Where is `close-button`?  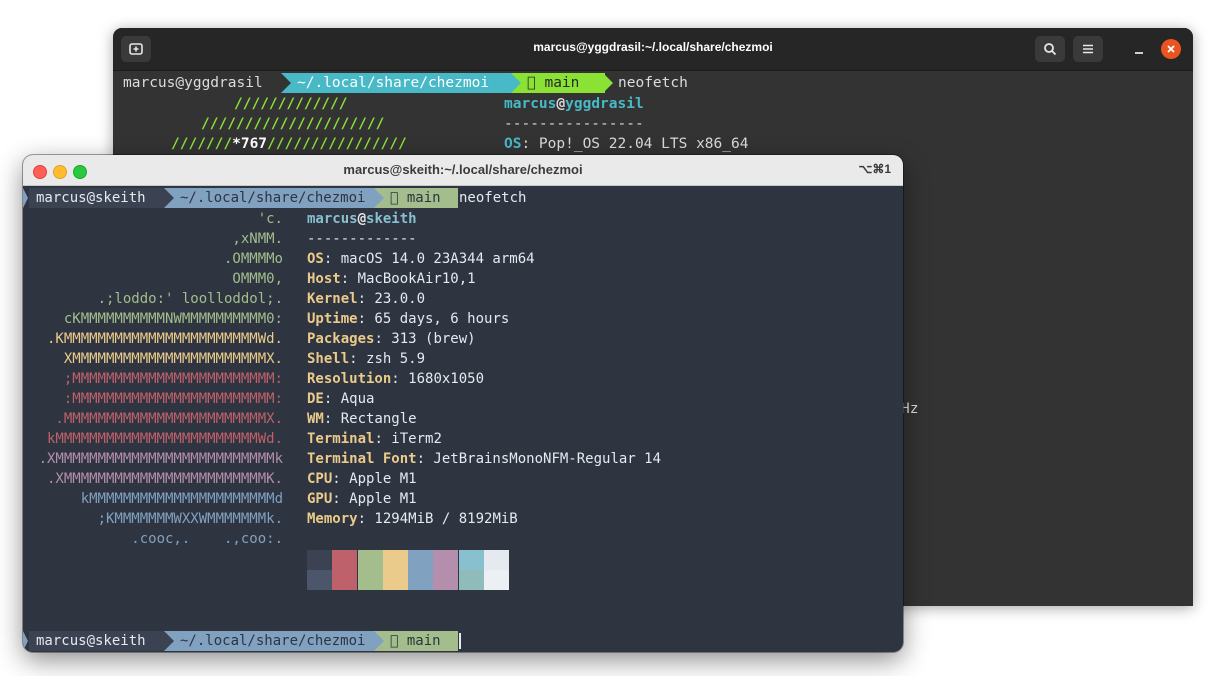 close-button is located at coordinates (1171, 49).